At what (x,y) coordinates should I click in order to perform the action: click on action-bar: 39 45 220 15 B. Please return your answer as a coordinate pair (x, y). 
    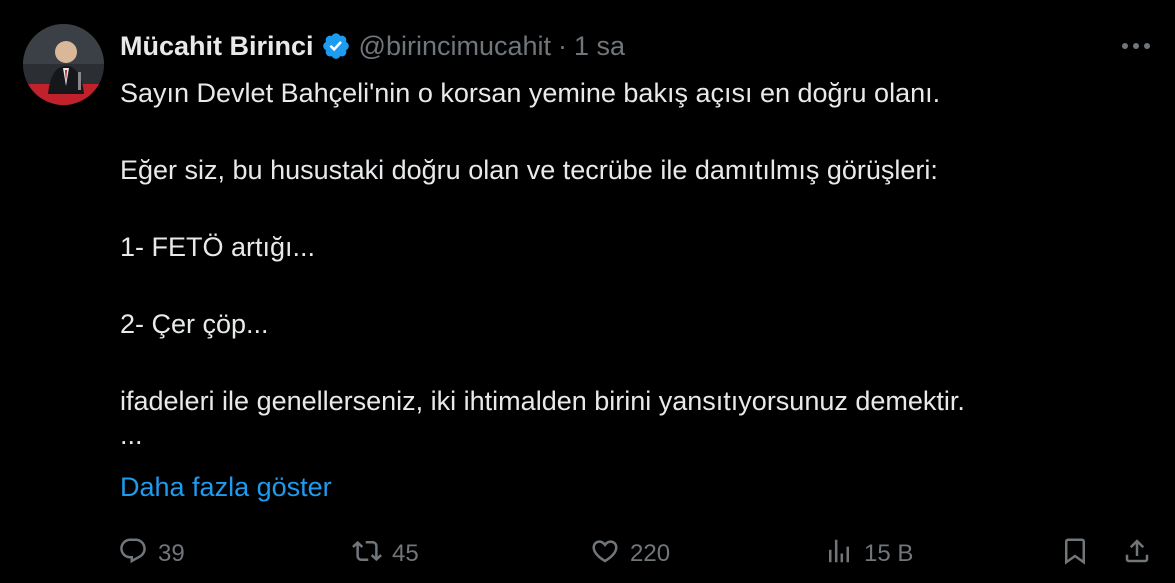
    Looking at the image, I should click on (638, 554).